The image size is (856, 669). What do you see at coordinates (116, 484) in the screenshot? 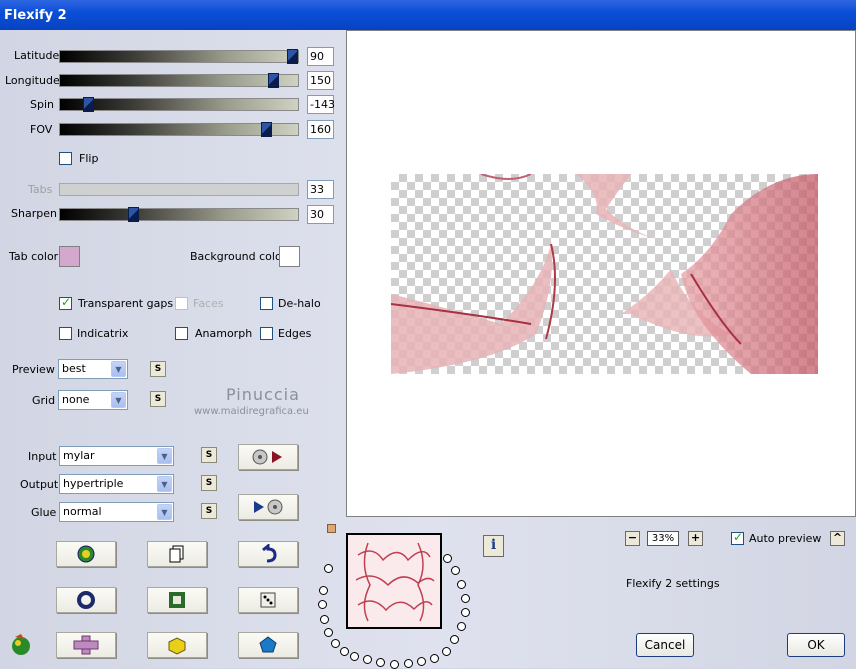
I see `output-select: hypertriple ▼` at bounding box center [116, 484].